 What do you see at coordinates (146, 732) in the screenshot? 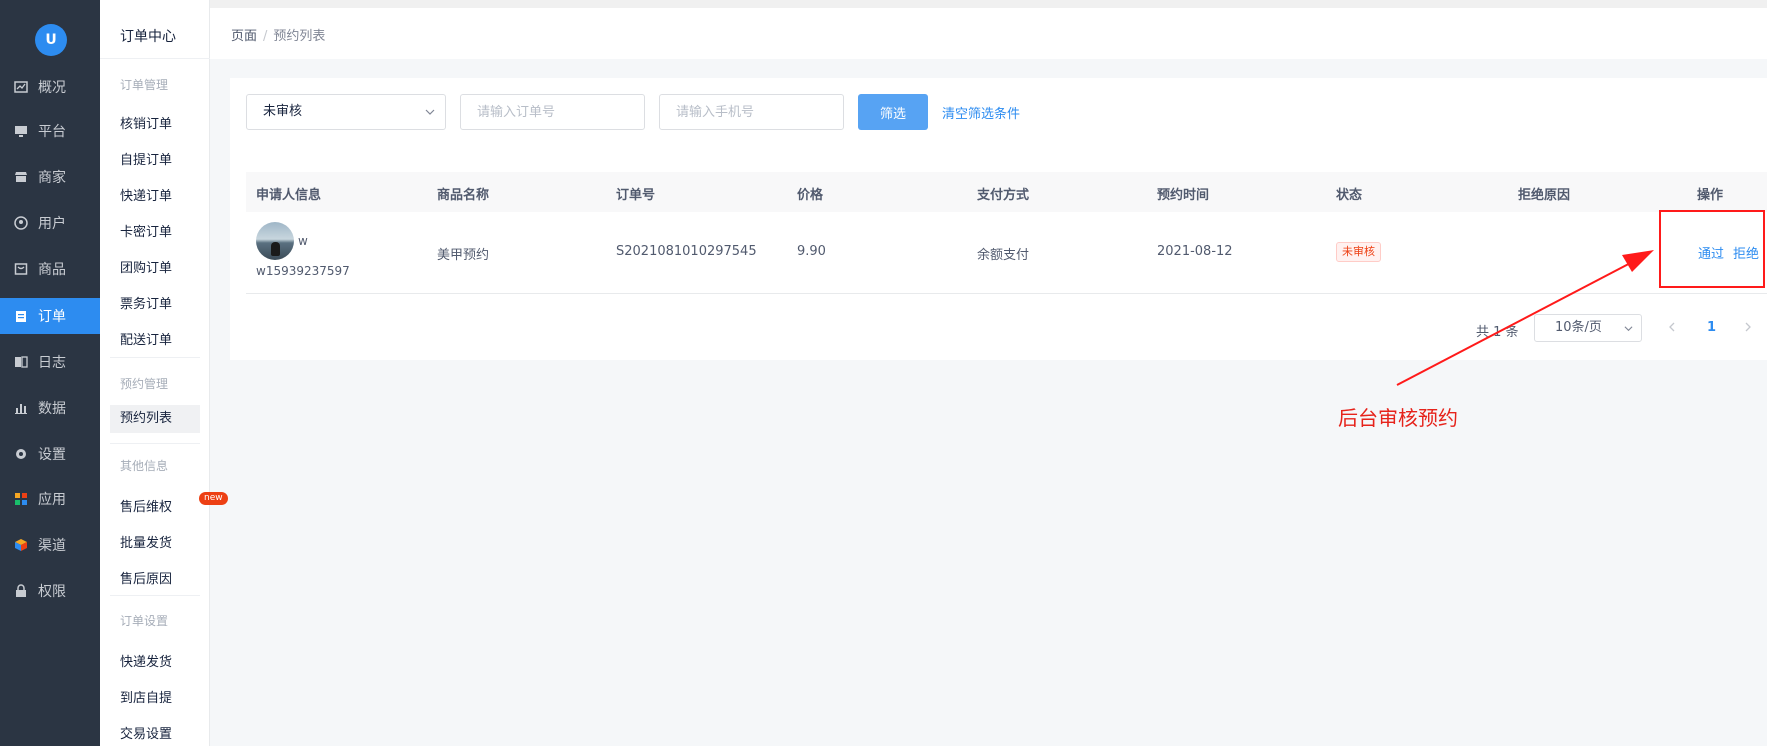
I see `sub-item-trade-settings: 交易设置` at bounding box center [146, 732].